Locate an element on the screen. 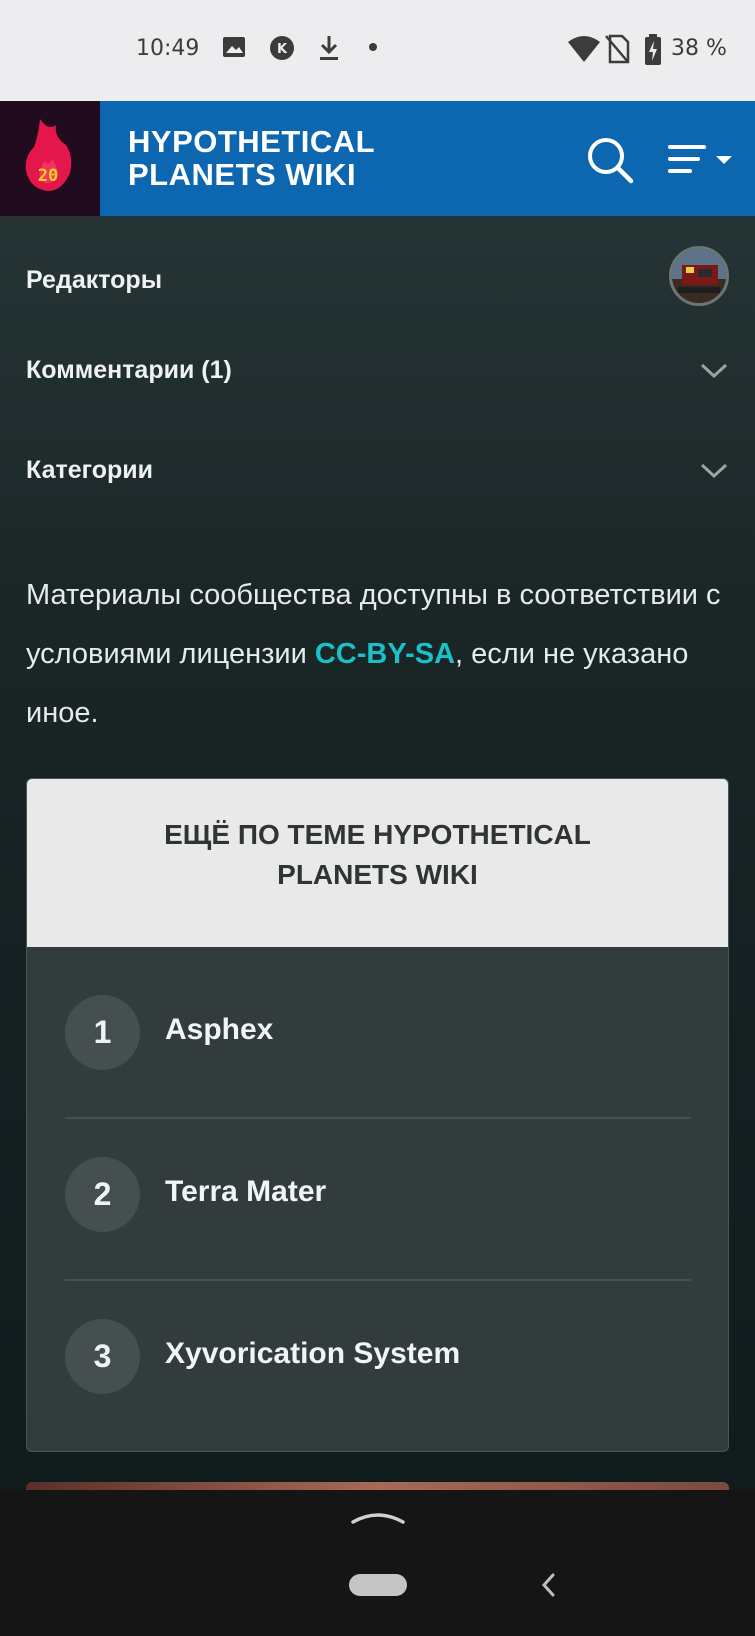  home-button is located at coordinates (378, 1585).